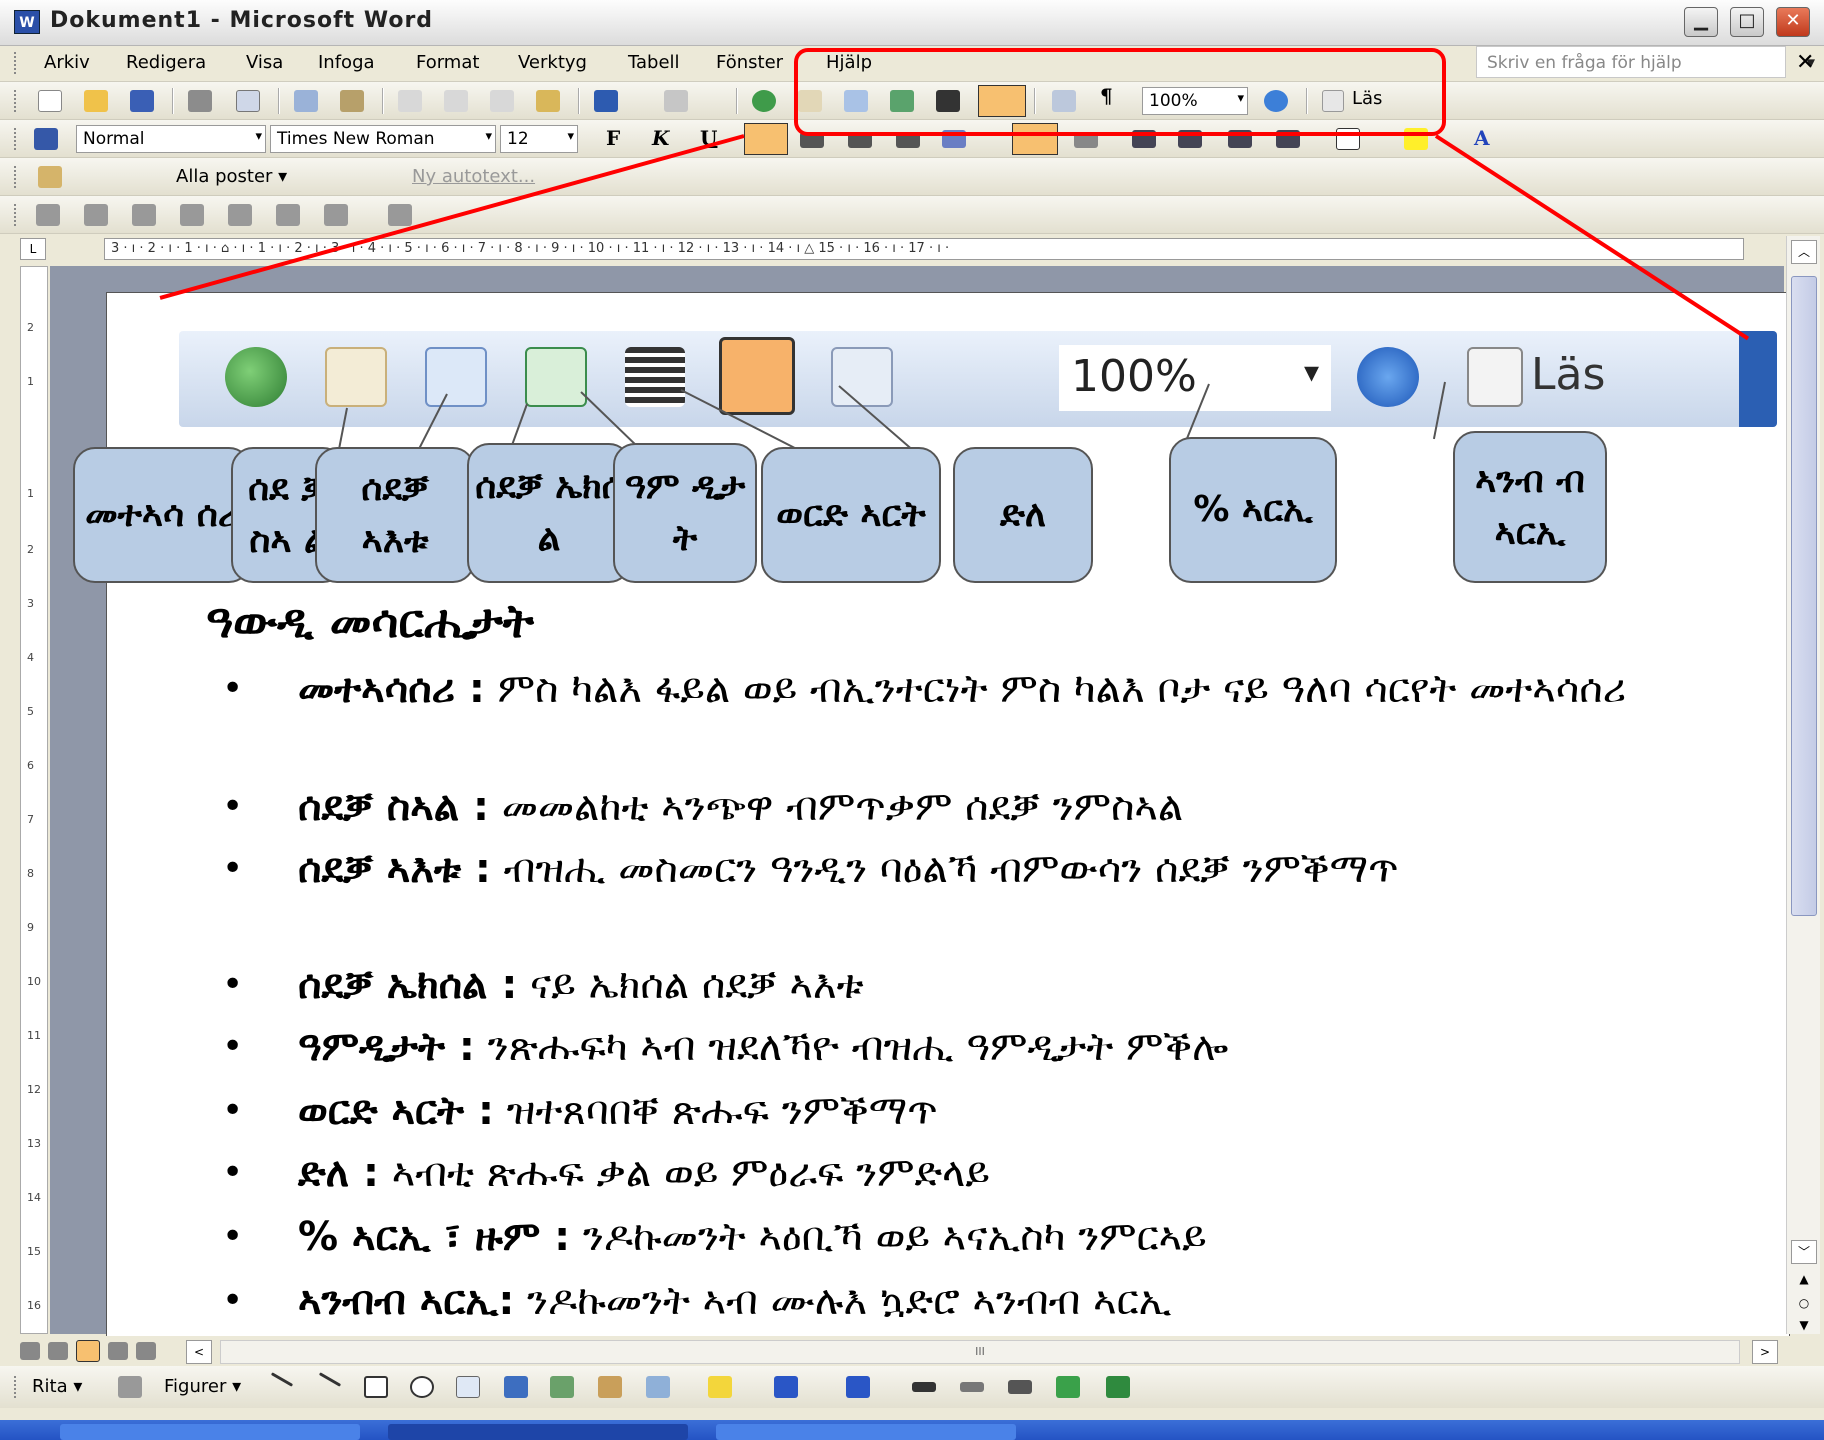 The width and height of the screenshot is (1824, 1440). Describe the element at coordinates (447, 62) in the screenshot. I see `menu-format: Format` at that location.